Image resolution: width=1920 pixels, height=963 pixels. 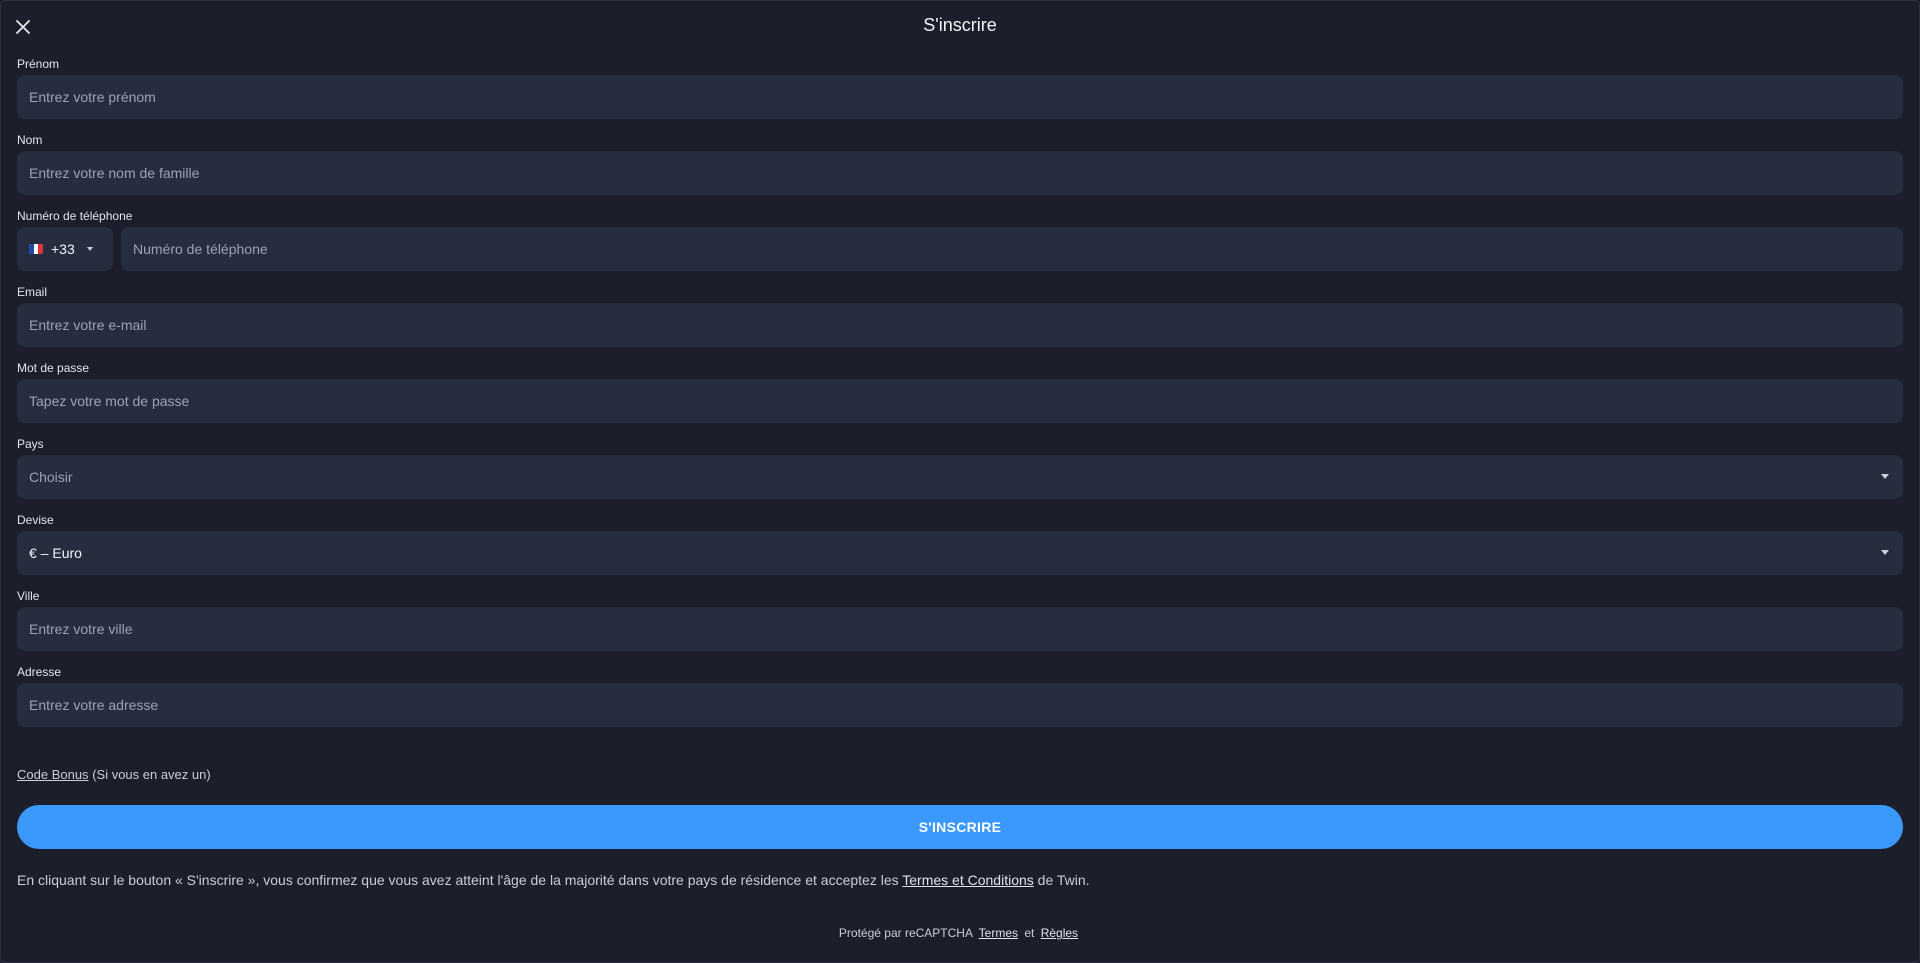 I want to click on city-label: Ville, so click(x=28, y=596).